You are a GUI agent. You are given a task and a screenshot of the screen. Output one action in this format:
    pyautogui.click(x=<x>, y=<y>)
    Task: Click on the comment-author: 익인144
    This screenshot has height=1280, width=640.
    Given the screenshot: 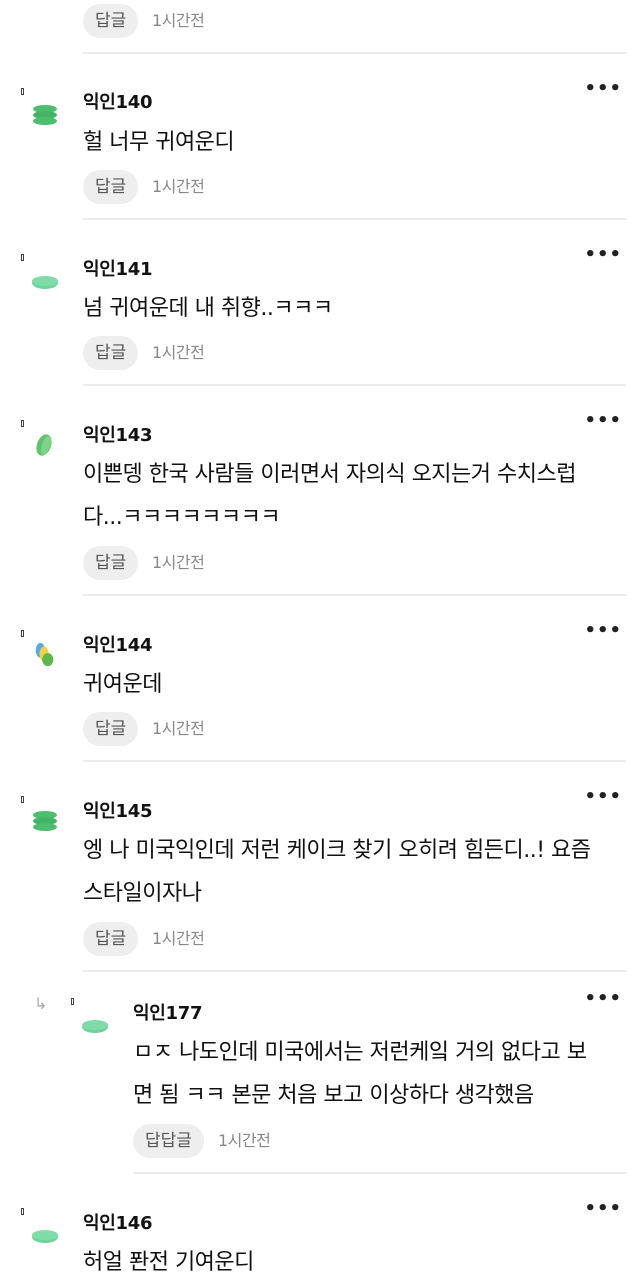 What is the action you would take?
    pyautogui.click(x=118, y=644)
    